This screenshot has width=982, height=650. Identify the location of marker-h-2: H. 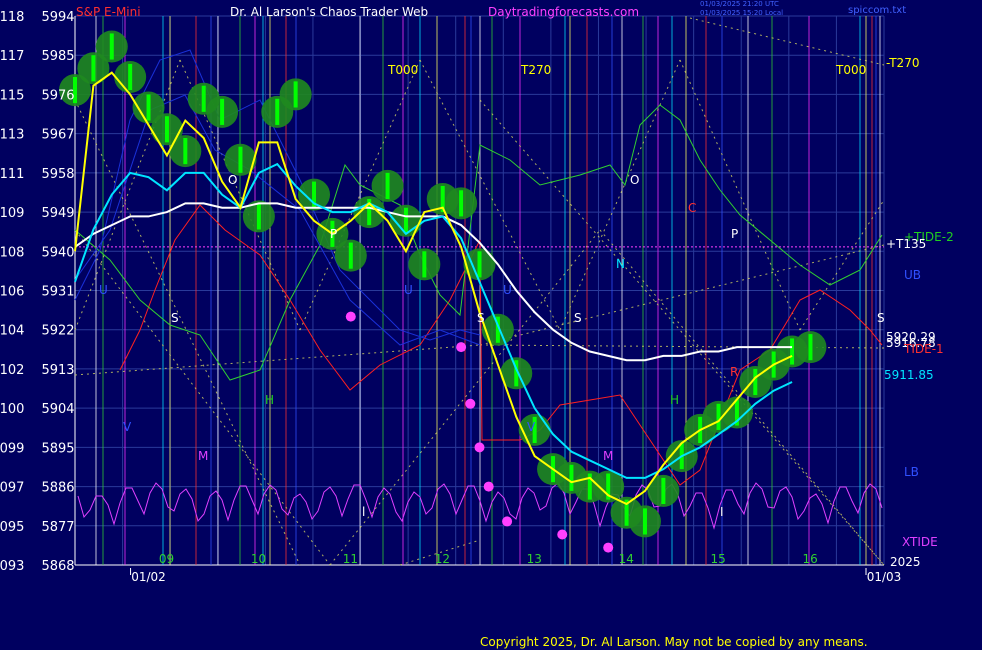
(675, 400).